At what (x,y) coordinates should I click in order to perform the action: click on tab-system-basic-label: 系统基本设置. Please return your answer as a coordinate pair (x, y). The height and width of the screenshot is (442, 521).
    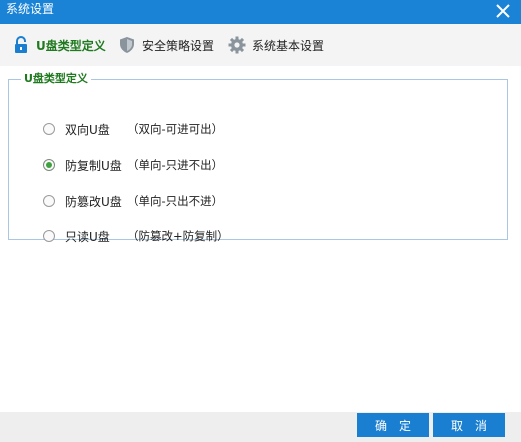
    Looking at the image, I should click on (288, 45).